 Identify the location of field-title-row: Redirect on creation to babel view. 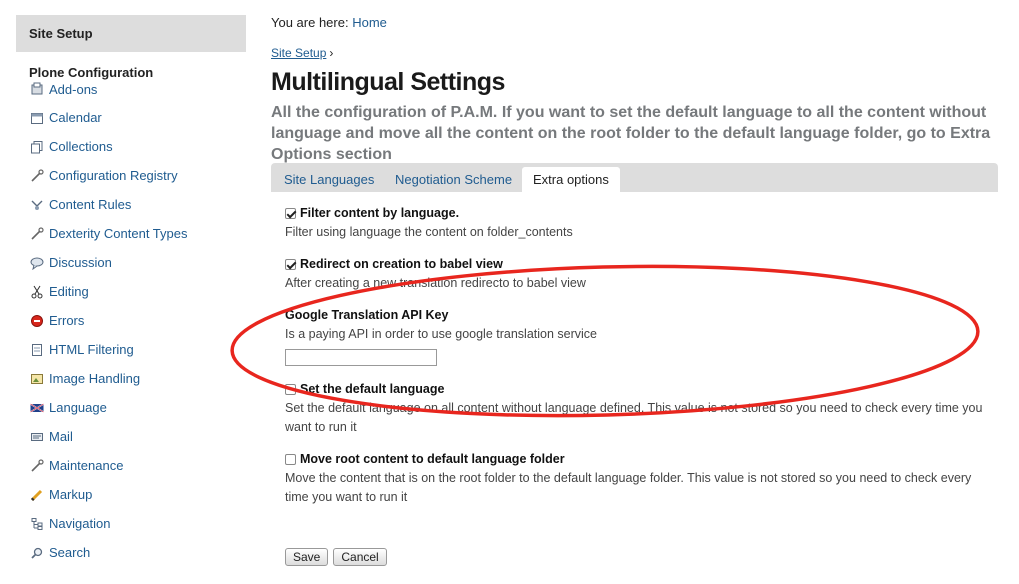
(435, 264).